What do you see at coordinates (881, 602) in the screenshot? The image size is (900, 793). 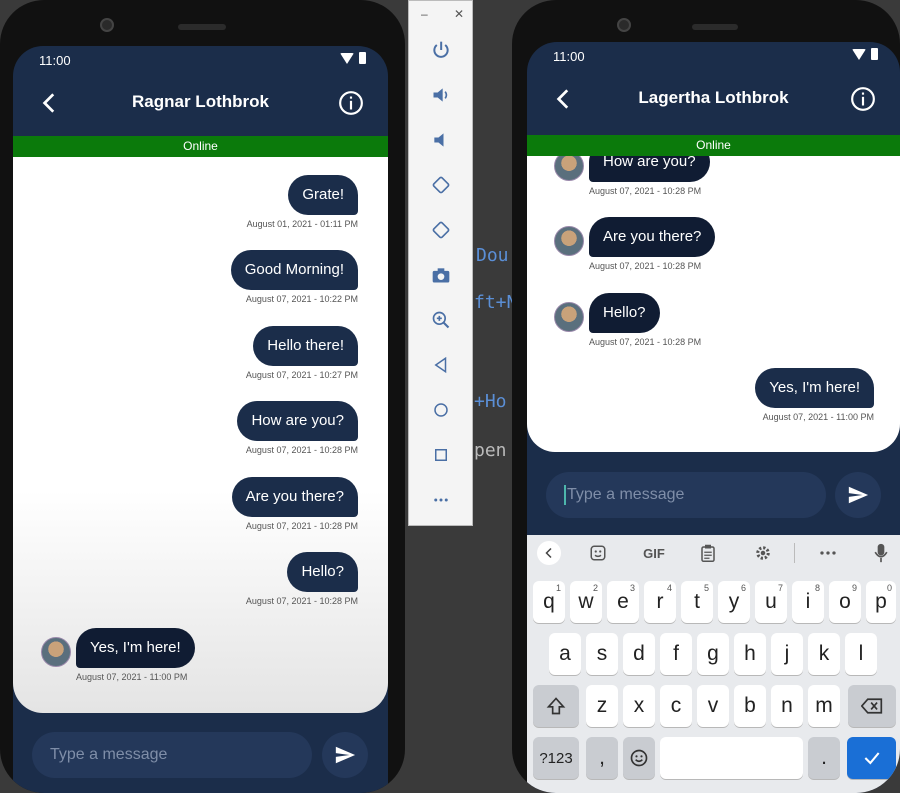 I see `key-p: p0` at bounding box center [881, 602].